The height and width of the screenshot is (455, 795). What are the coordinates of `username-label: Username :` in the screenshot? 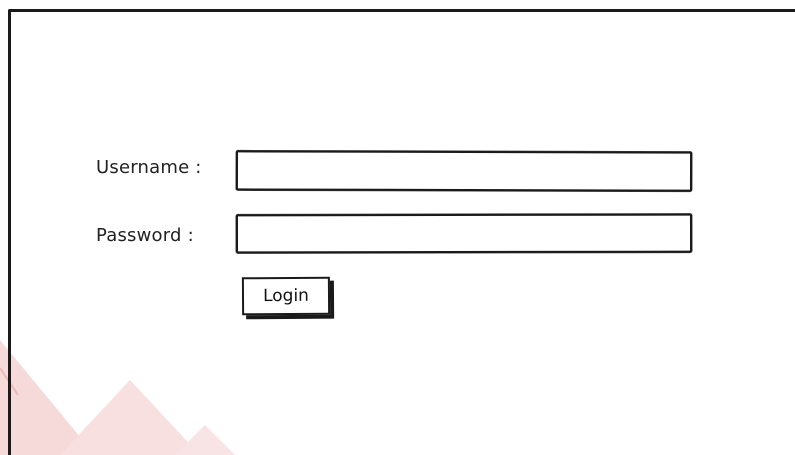 It's located at (149, 167).